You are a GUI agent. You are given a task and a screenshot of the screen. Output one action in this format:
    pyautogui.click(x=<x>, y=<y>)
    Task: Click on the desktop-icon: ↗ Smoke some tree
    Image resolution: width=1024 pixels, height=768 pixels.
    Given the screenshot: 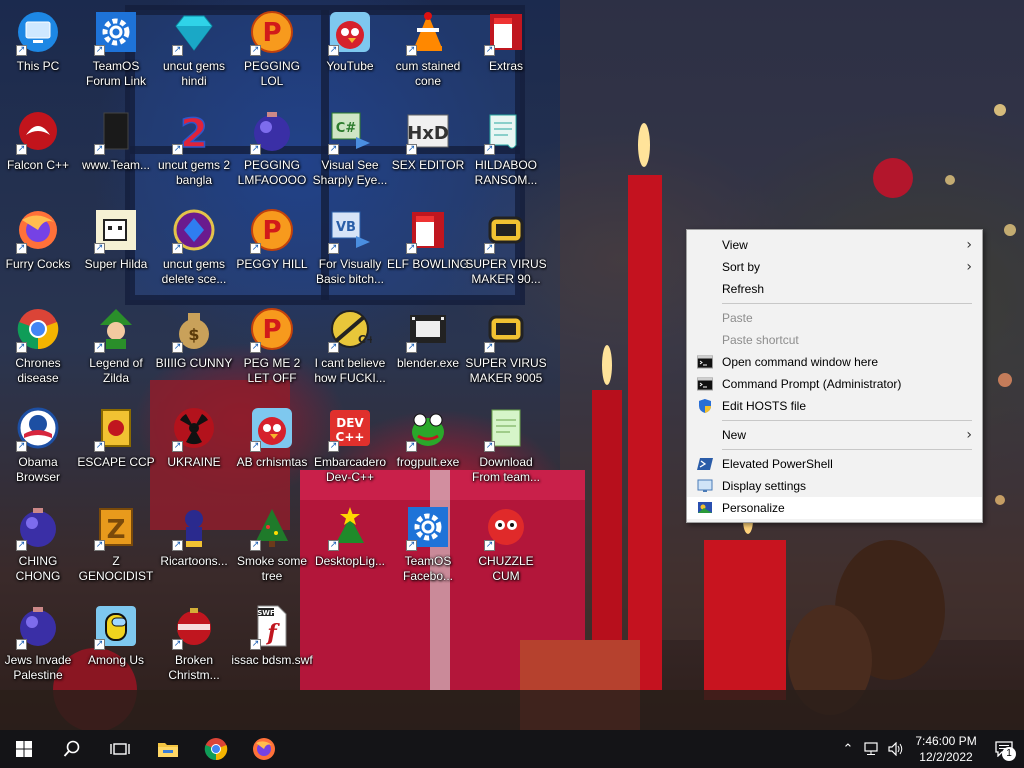 What is the action you would take?
    pyautogui.click(x=272, y=544)
    